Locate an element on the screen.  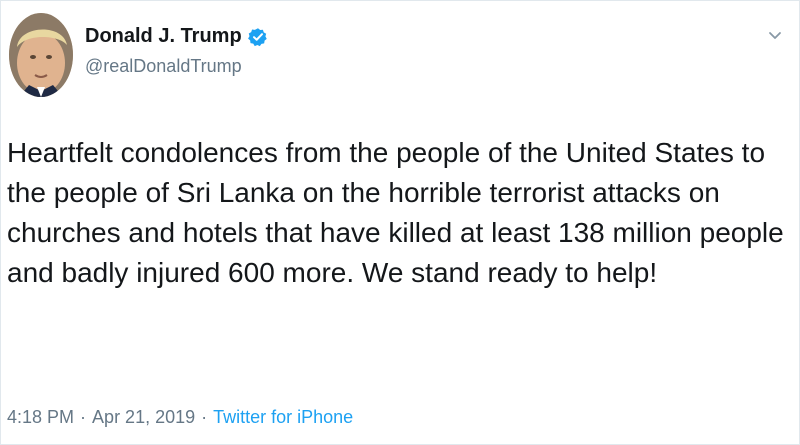
display-name: Donald J. Trump is located at coordinates (163, 36).